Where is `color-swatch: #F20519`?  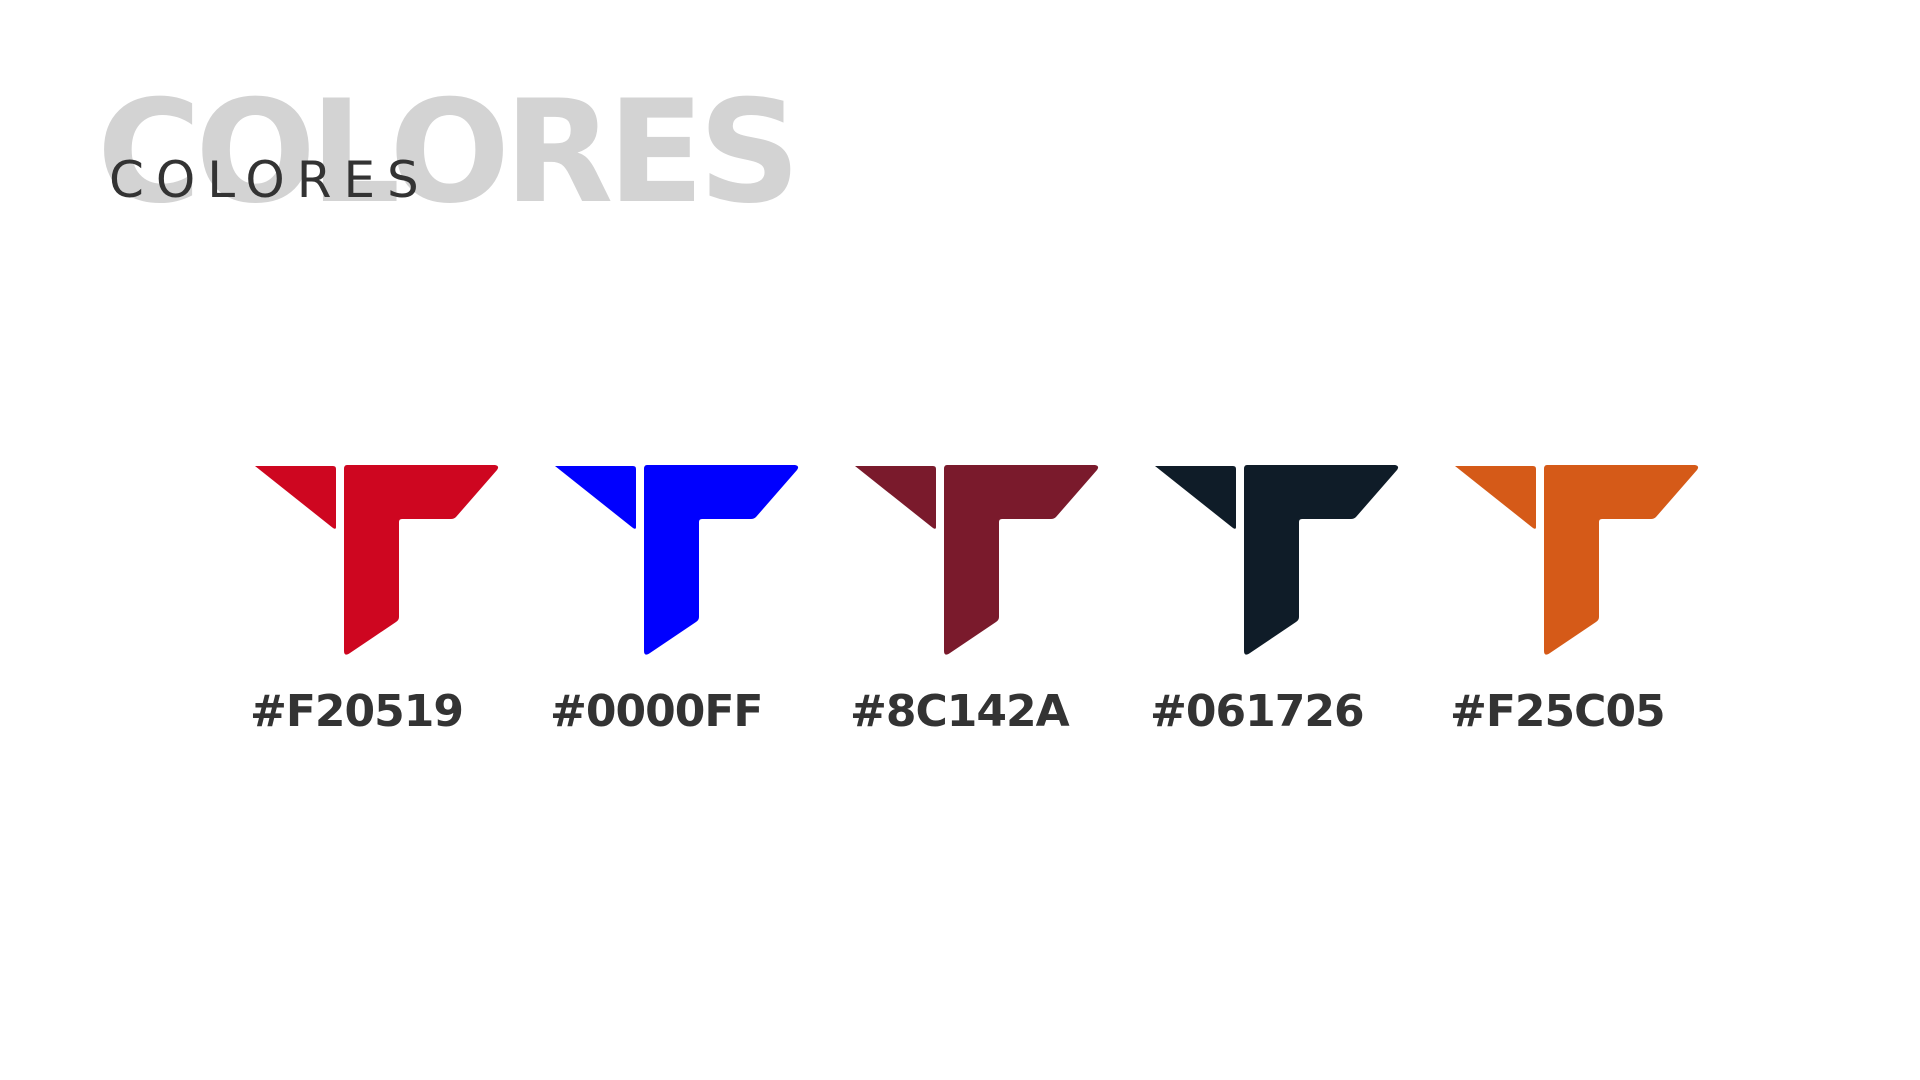
color-swatch: #F20519 is located at coordinates (400, 615).